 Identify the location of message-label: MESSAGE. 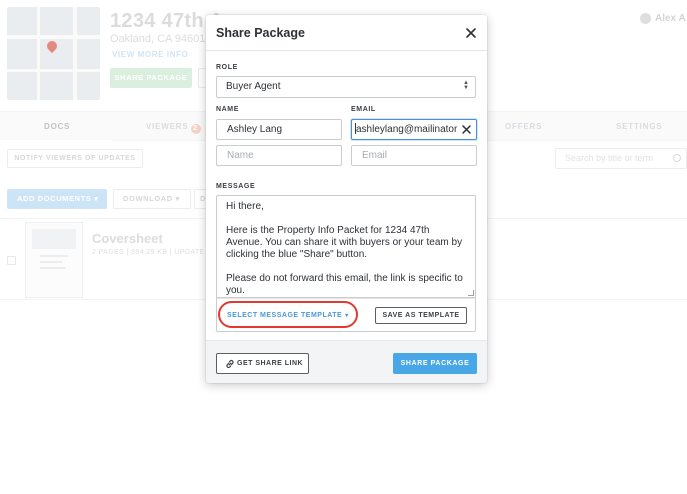
(236, 186).